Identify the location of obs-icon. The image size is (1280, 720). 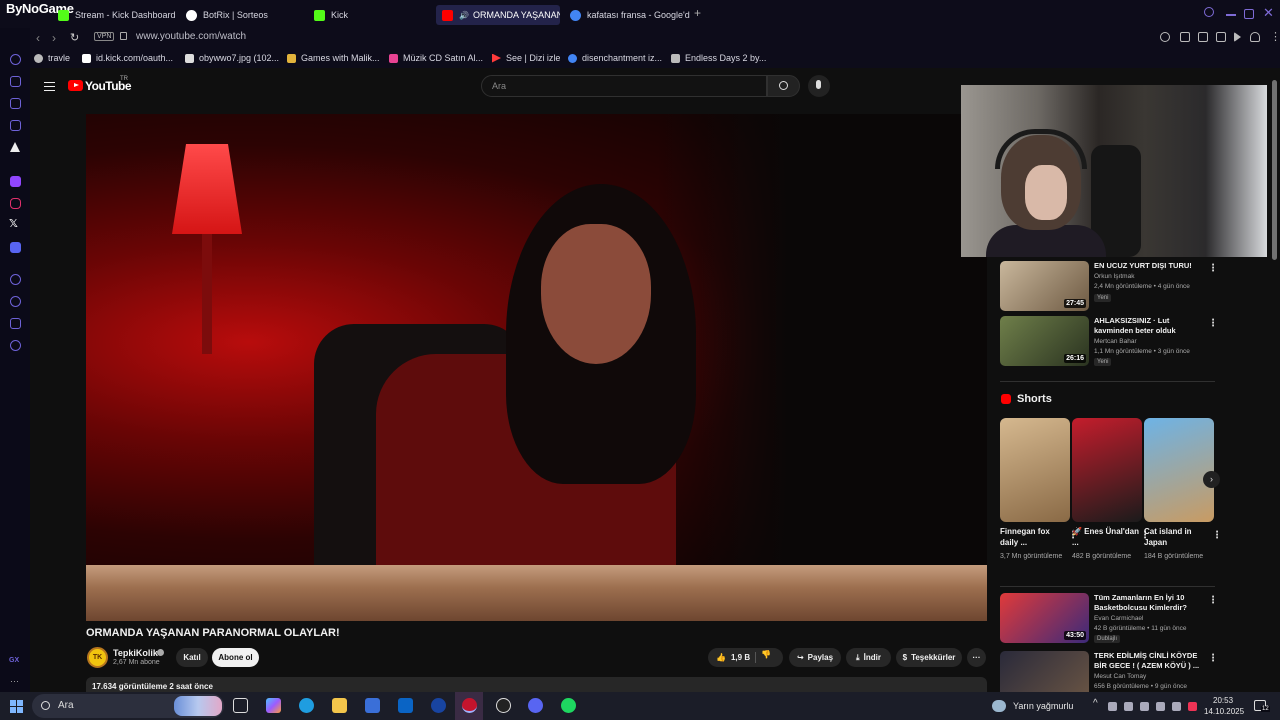
(503, 705).